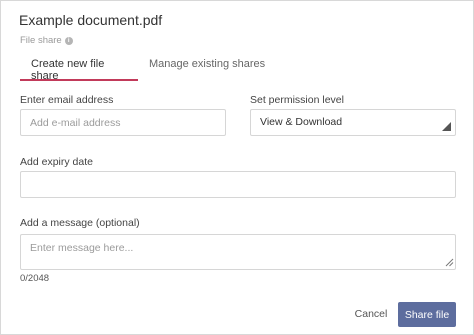  What do you see at coordinates (67, 100) in the screenshot?
I see `email-label: Enter email address` at bounding box center [67, 100].